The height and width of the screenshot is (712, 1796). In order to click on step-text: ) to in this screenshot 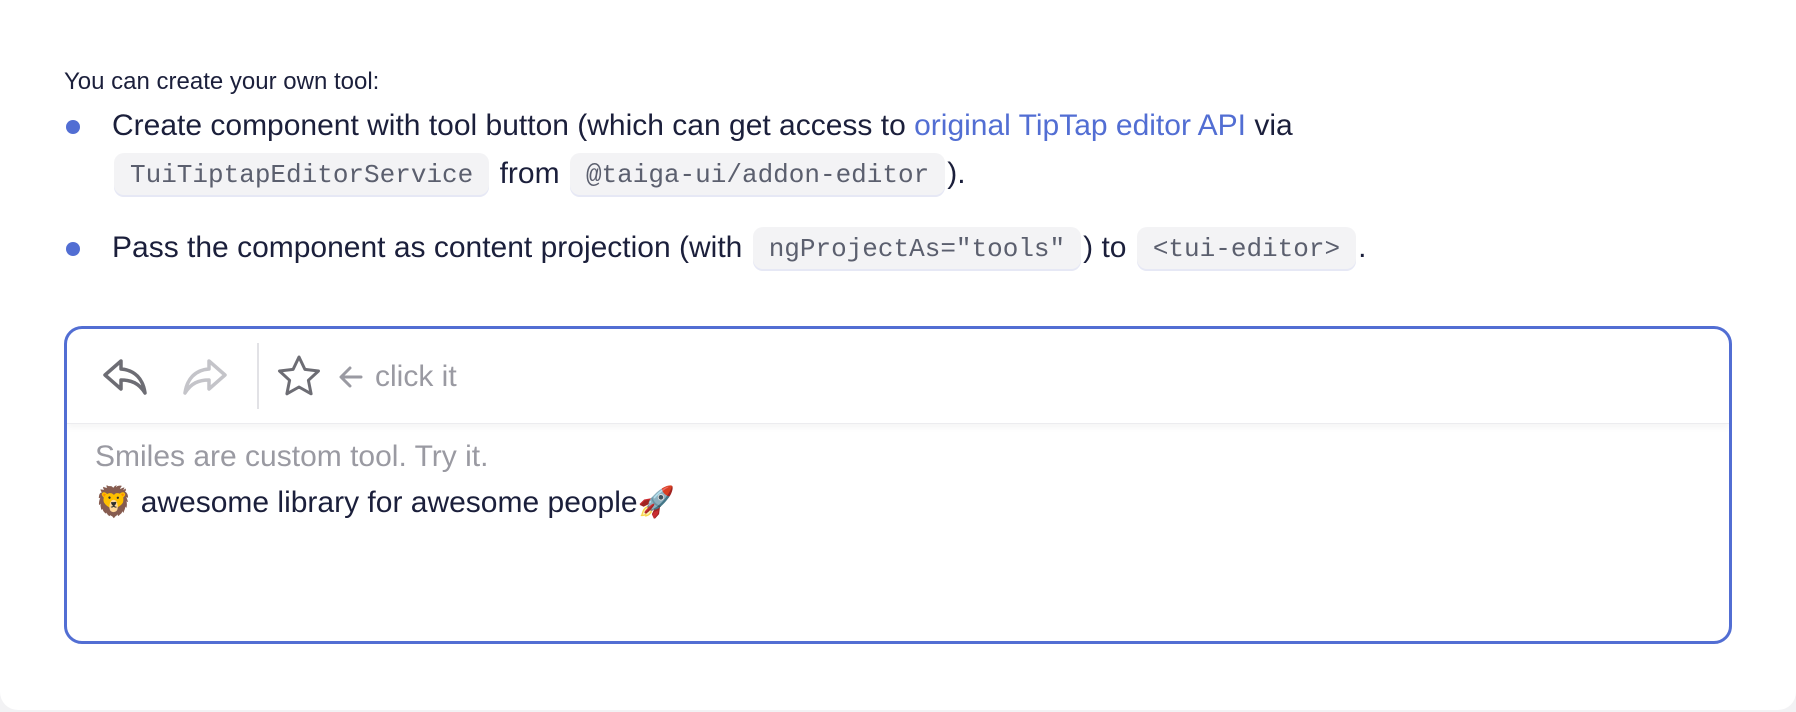, I will do `click(1109, 247)`.